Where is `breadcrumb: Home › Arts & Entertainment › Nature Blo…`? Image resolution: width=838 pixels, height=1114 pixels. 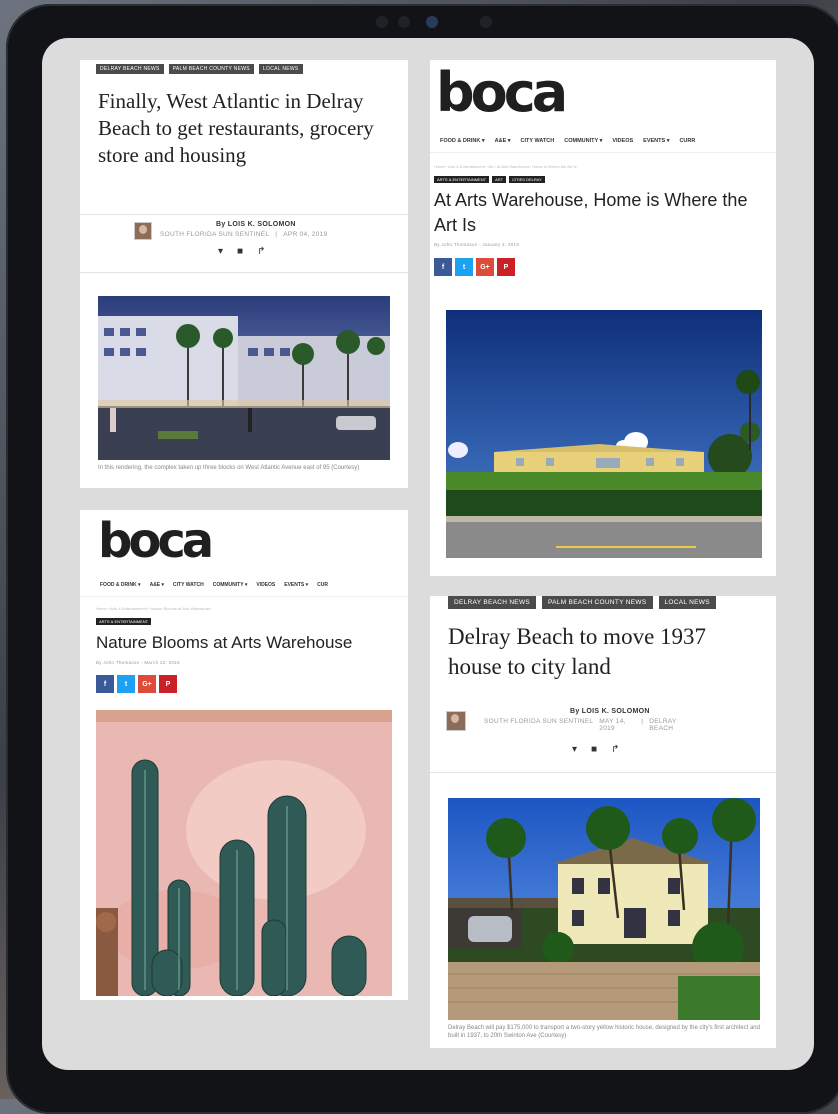
breadcrumb: Home › Arts & Entertainment › Nature Blo… is located at coordinates (153, 608).